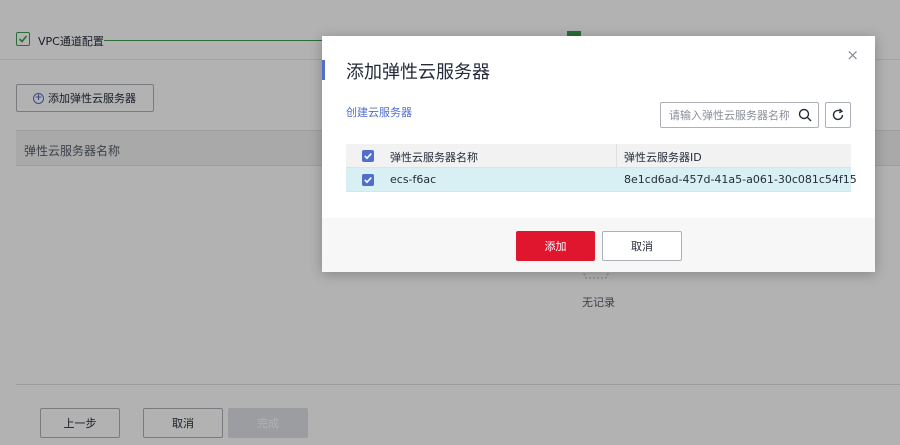  I want to click on search-icon, so click(805, 115).